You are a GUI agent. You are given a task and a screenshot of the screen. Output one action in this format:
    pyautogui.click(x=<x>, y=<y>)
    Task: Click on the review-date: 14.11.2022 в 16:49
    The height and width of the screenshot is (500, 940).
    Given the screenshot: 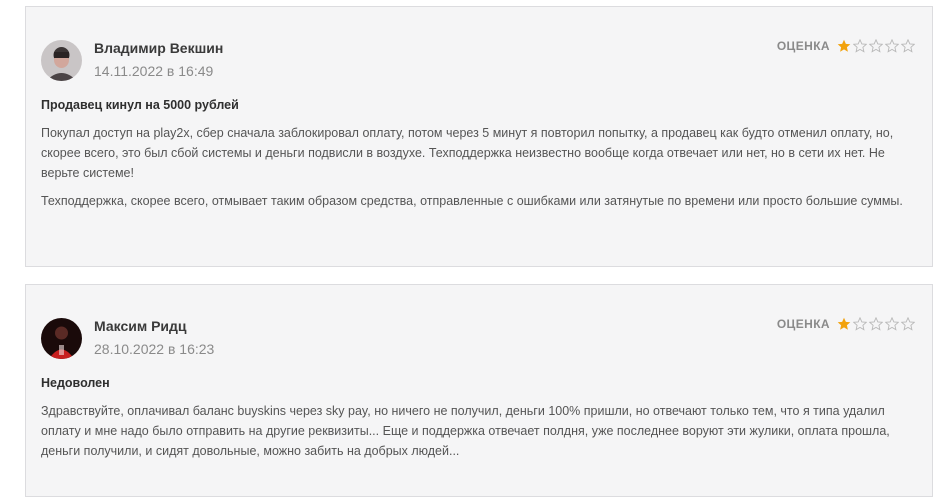 What is the action you would take?
    pyautogui.click(x=154, y=71)
    